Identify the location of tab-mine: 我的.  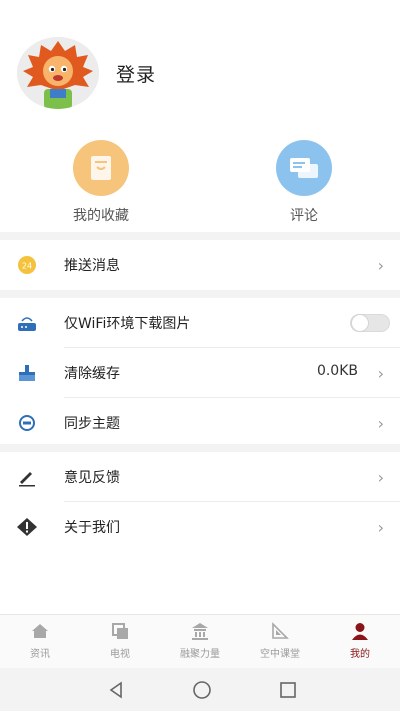
(360, 640).